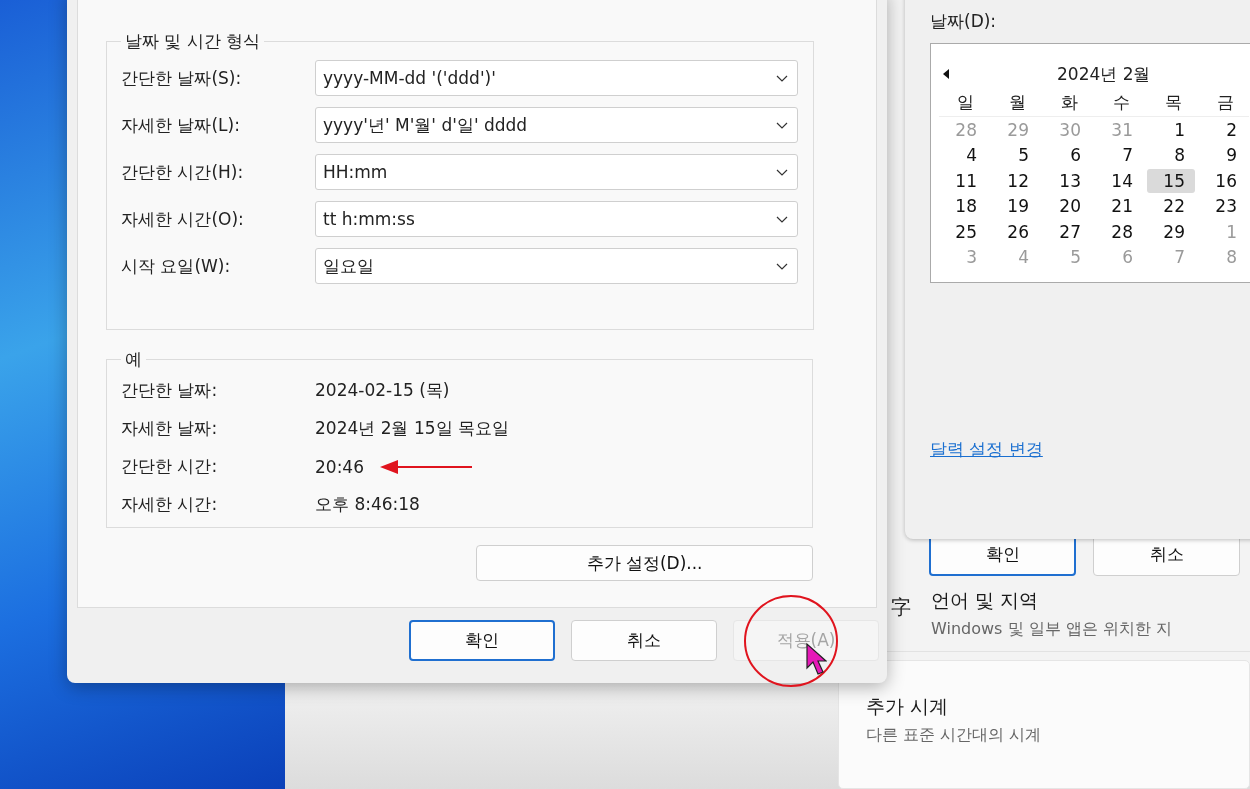 The image size is (1250, 789). What do you see at coordinates (1224, 155) in the screenshot?
I see `calendar-day: 9` at bounding box center [1224, 155].